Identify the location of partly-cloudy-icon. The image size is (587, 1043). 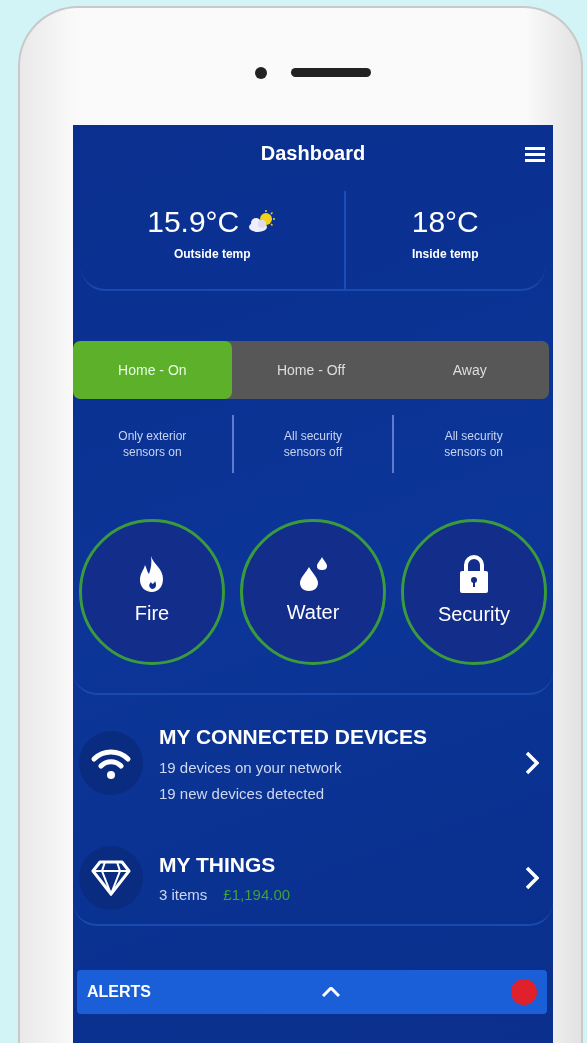
(262, 222).